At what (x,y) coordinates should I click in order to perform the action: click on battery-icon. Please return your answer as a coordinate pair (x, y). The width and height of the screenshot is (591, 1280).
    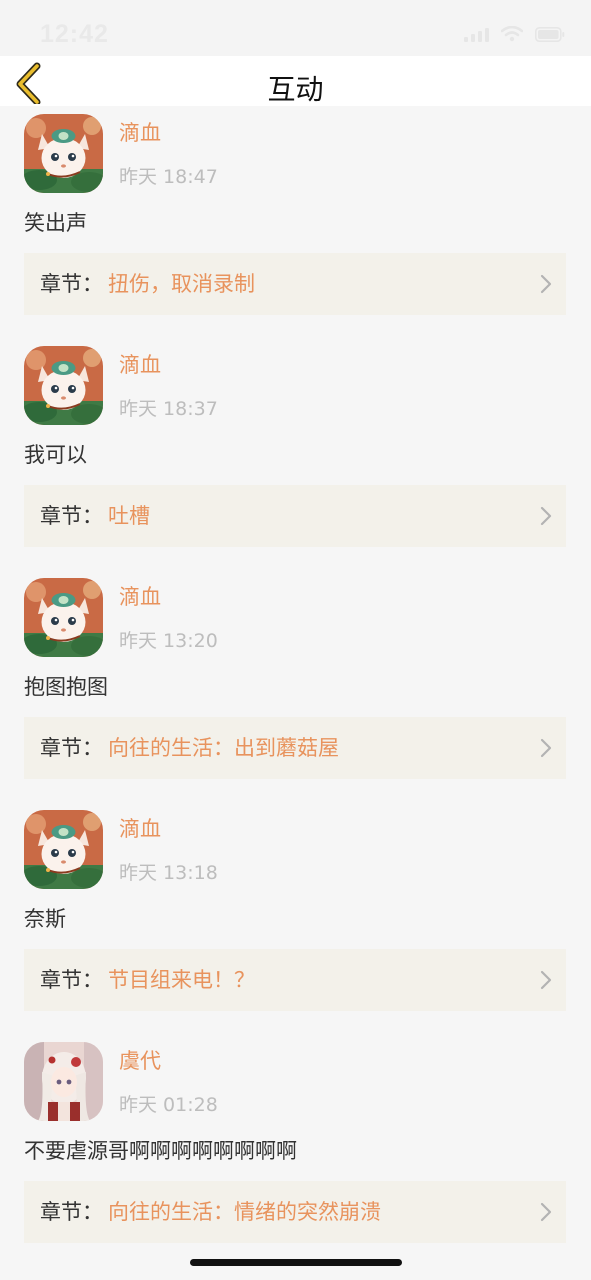
    Looking at the image, I should click on (550, 34).